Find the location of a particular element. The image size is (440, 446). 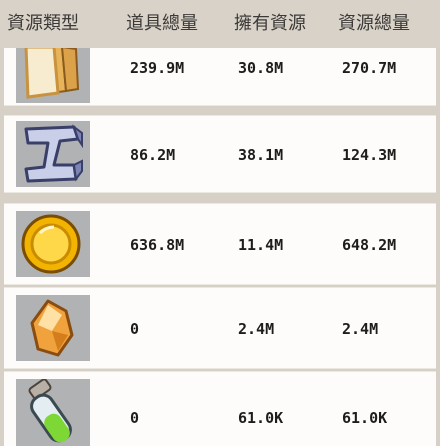

resource-total: 648.2M is located at coordinates (369, 245).